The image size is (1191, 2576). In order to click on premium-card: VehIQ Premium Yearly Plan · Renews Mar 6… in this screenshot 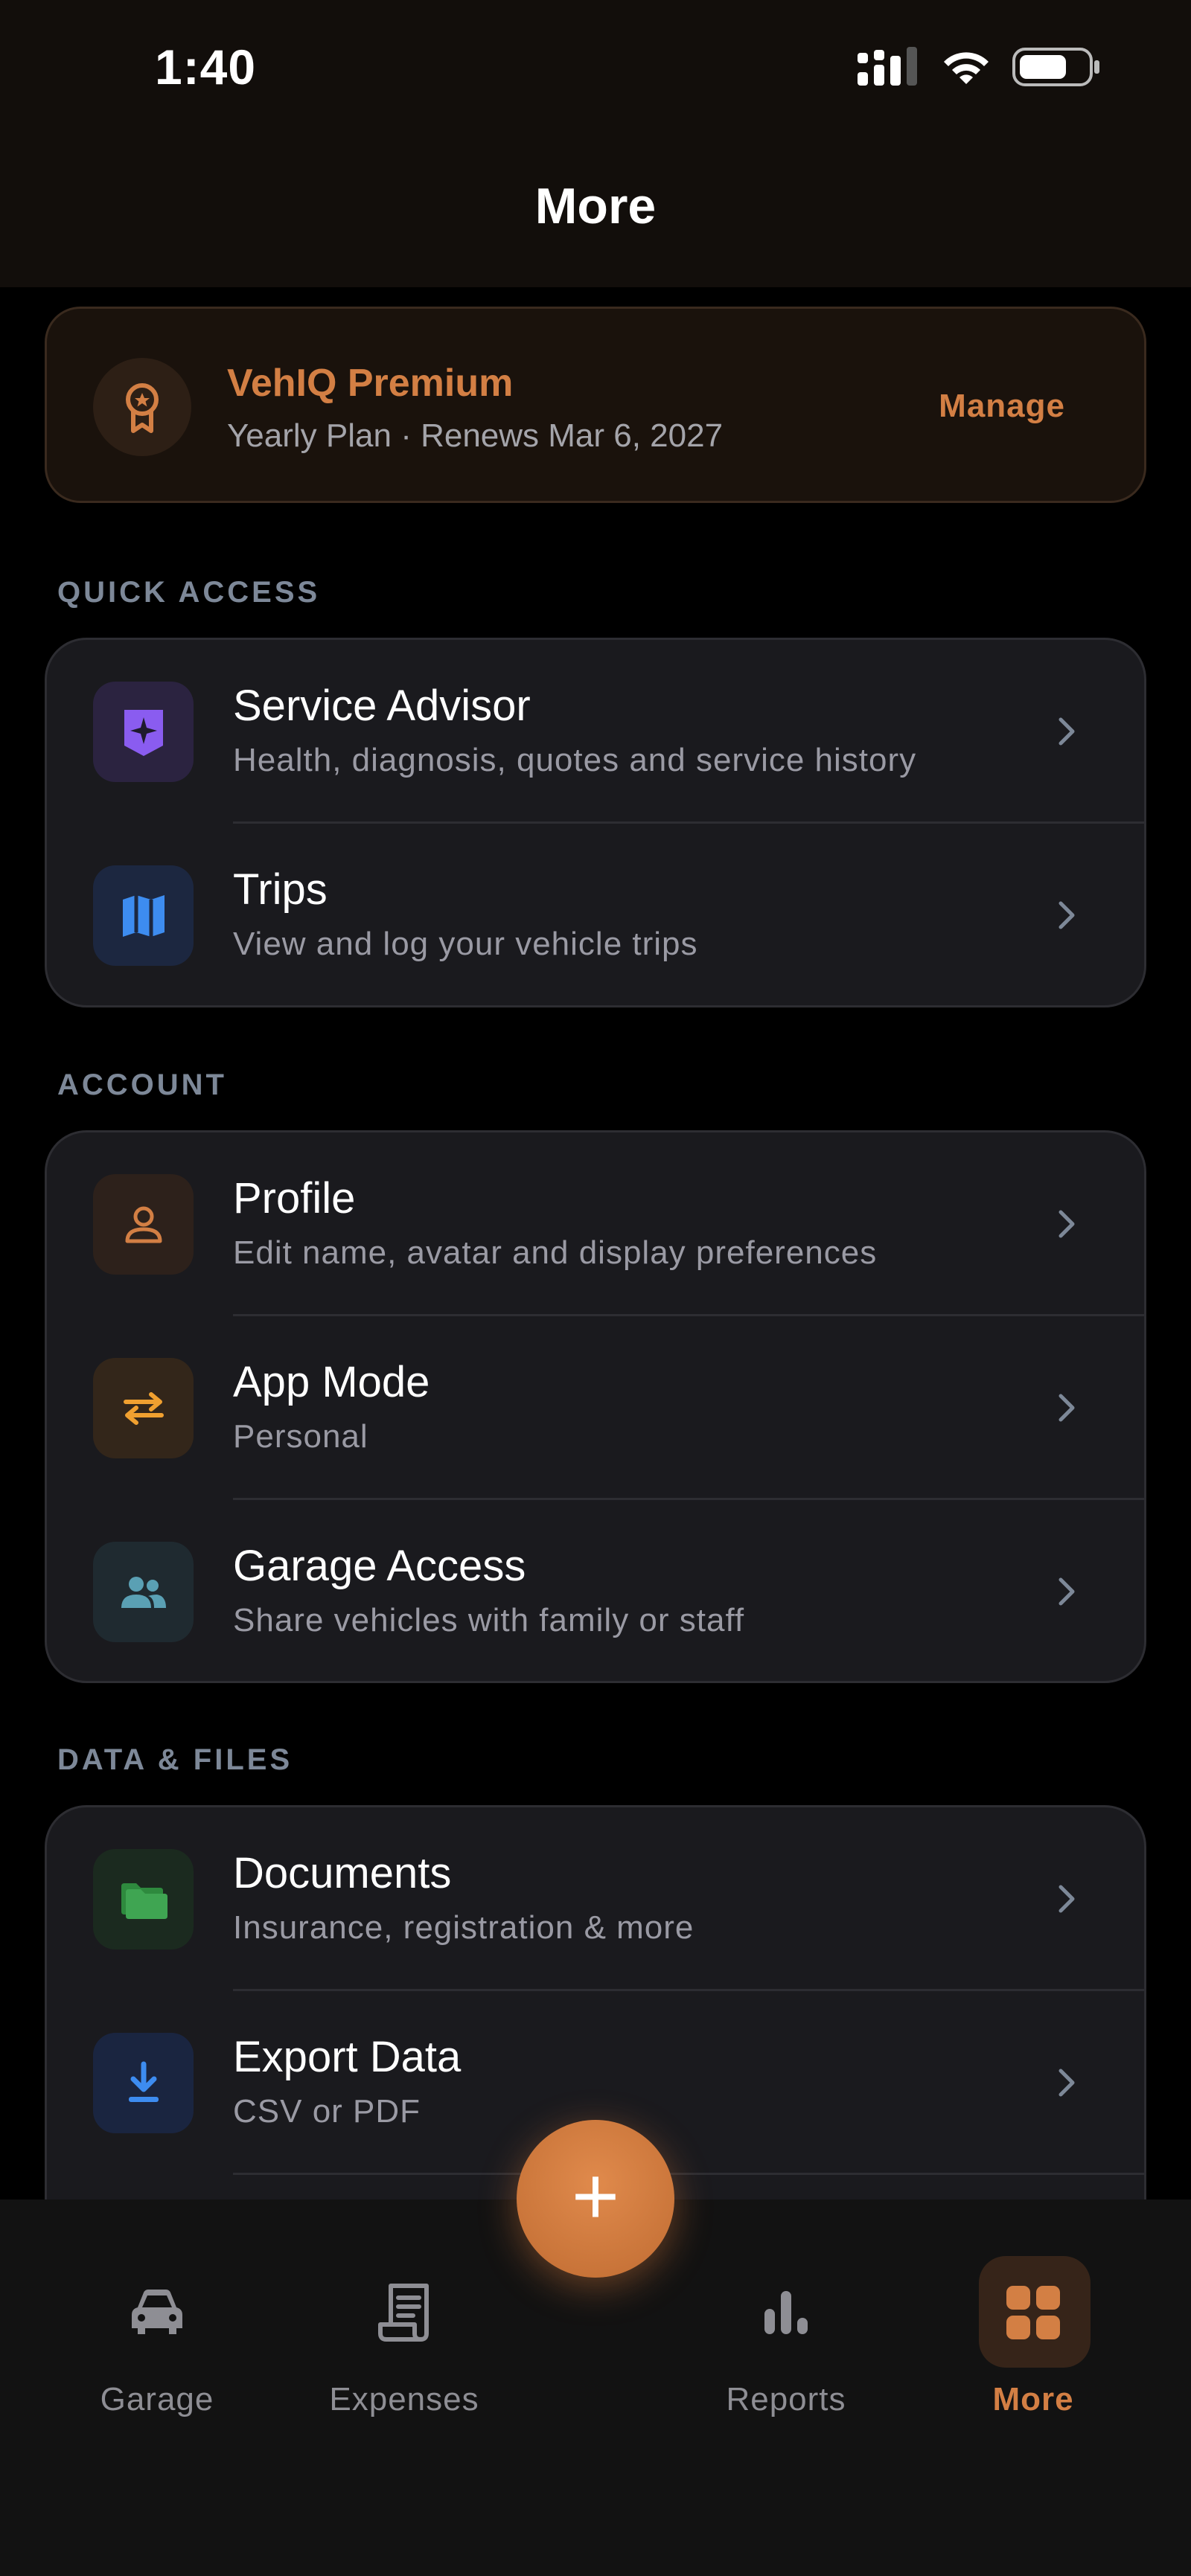, I will do `click(595, 405)`.